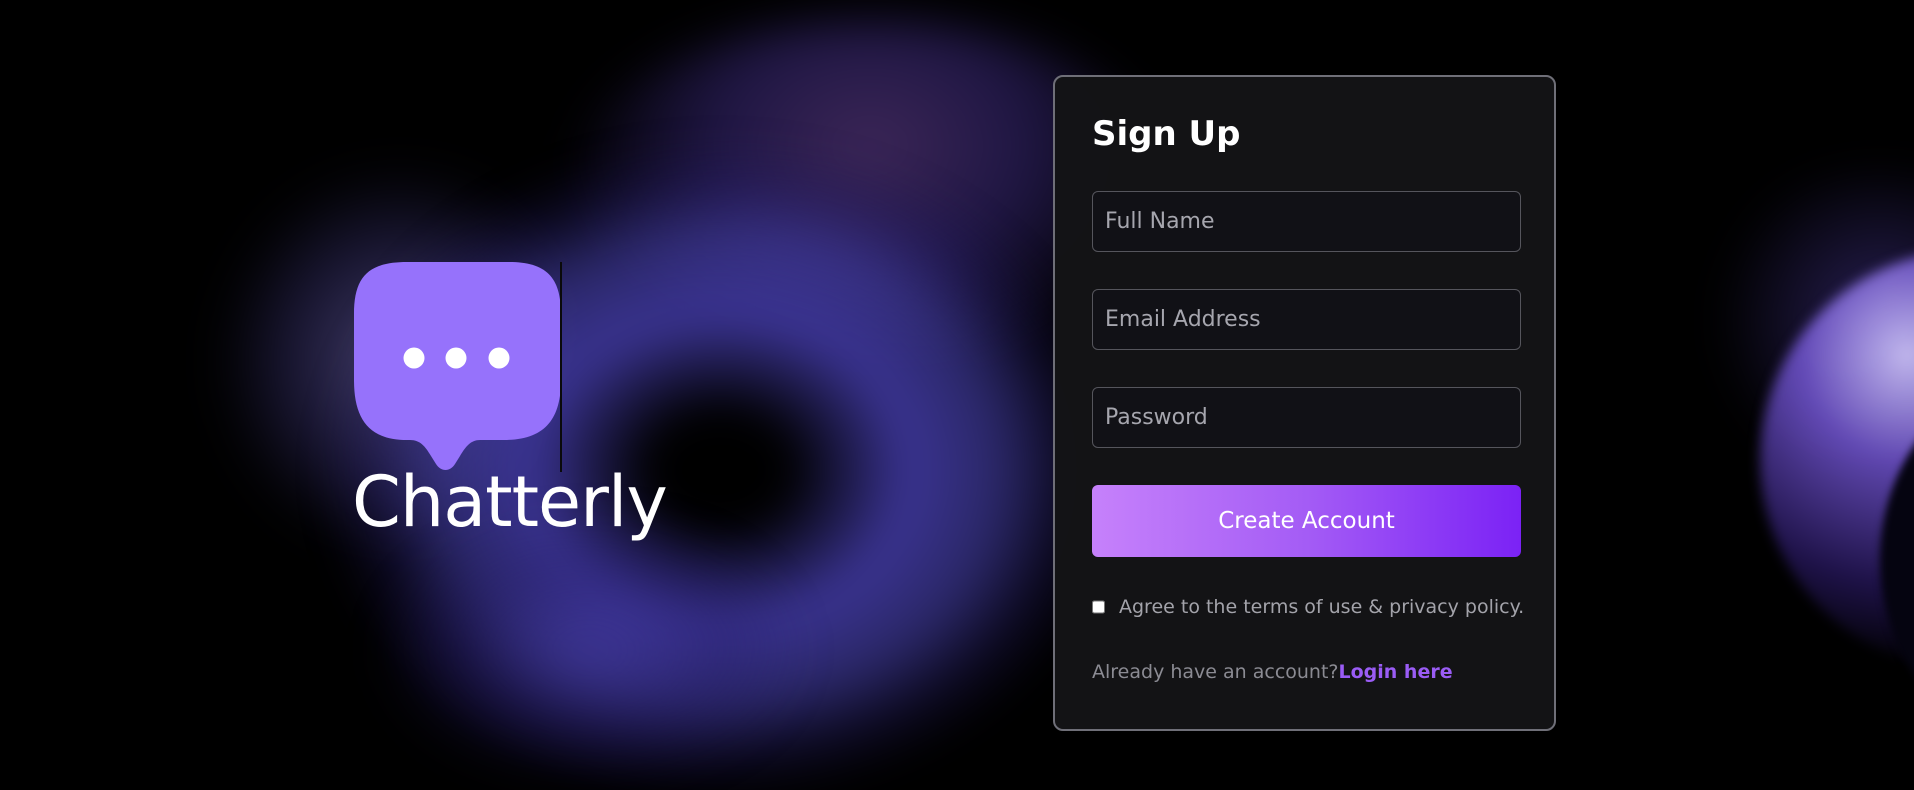 The image size is (1914, 790). What do you see at coordinates (1306, 221) in the screenshot?
I see `full-name-input` at bounding box center [1306, 221].